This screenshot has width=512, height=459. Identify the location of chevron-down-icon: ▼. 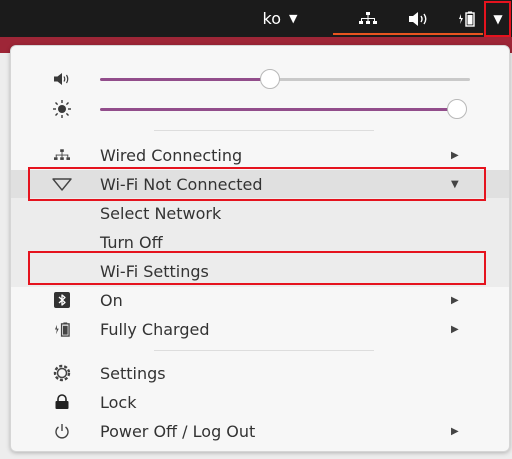
(293, 18).